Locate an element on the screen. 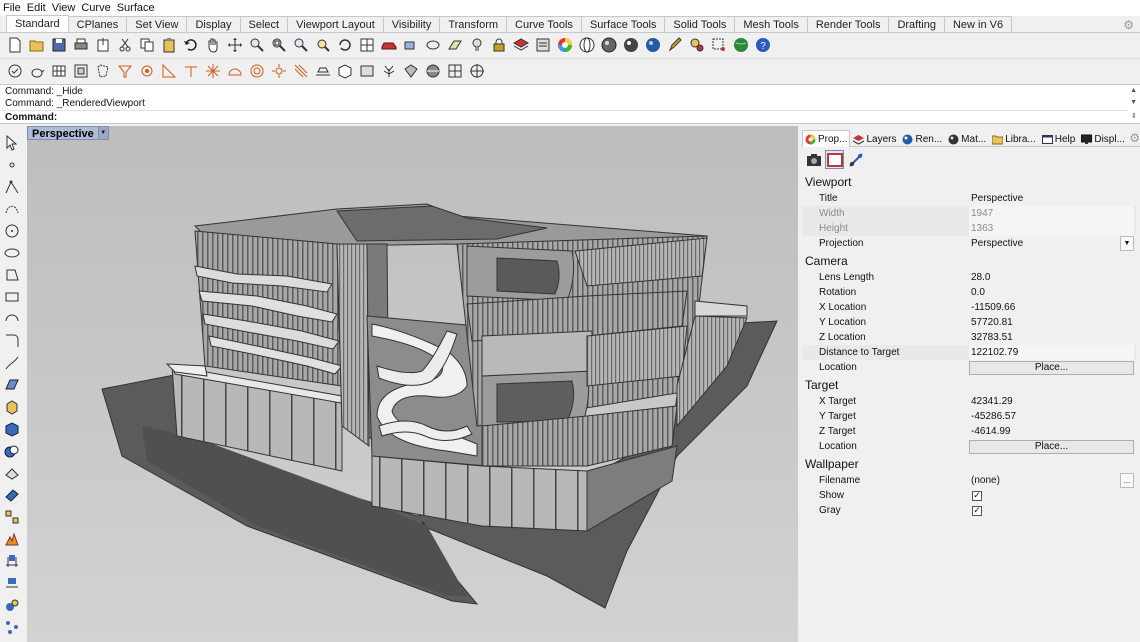 The height and width of the screenshot is (642, 1140). plant-icon is located at coordinates (389, 71).